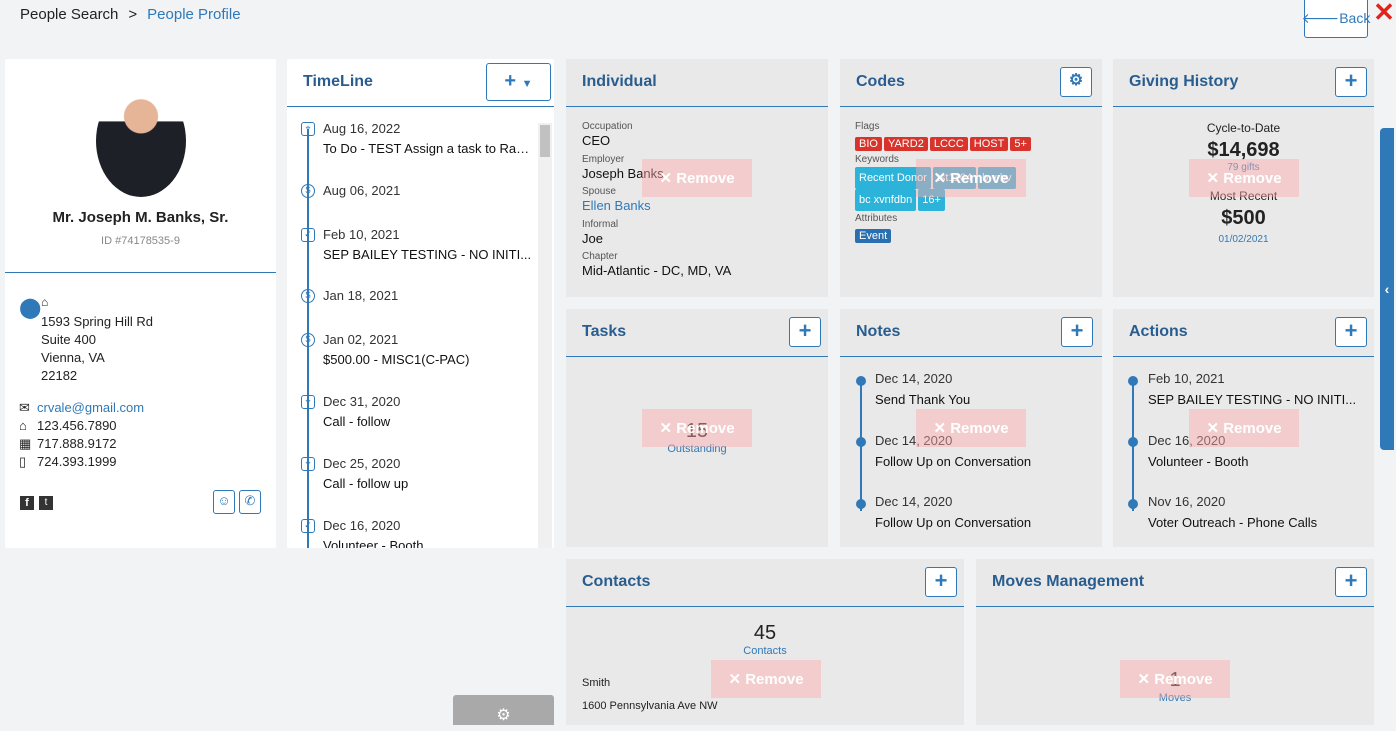 Image resolution: width=1396 pixels, height=731 pixels. What do you see at coordinates (1175, 642) in the screenshot?
I see `moves-panel: Moves Management + 1 Moves ✕ Remove` at bounding box center [1175, 642].